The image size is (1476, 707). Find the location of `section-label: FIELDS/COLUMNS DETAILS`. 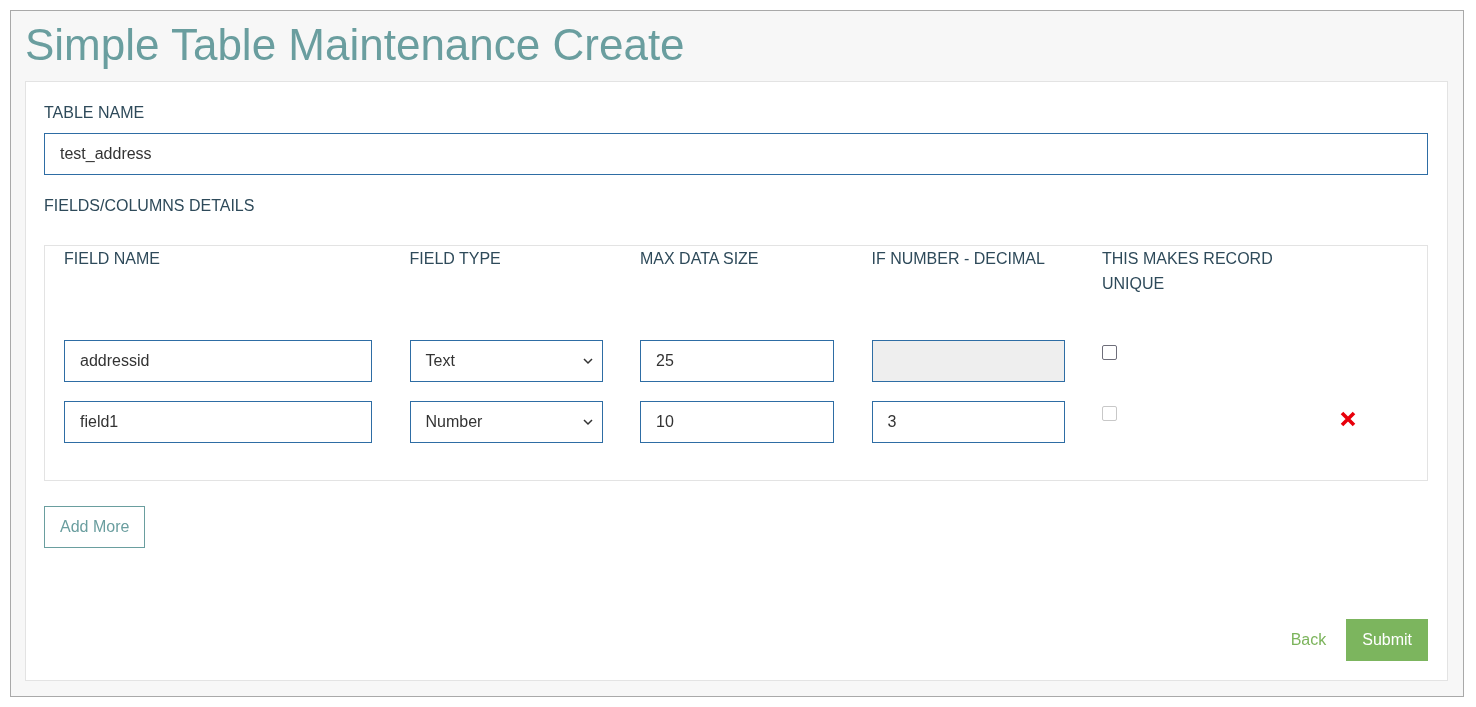

section-label: FIELDS/COLUMNS DETAILS is located at coordinates (150, 206).